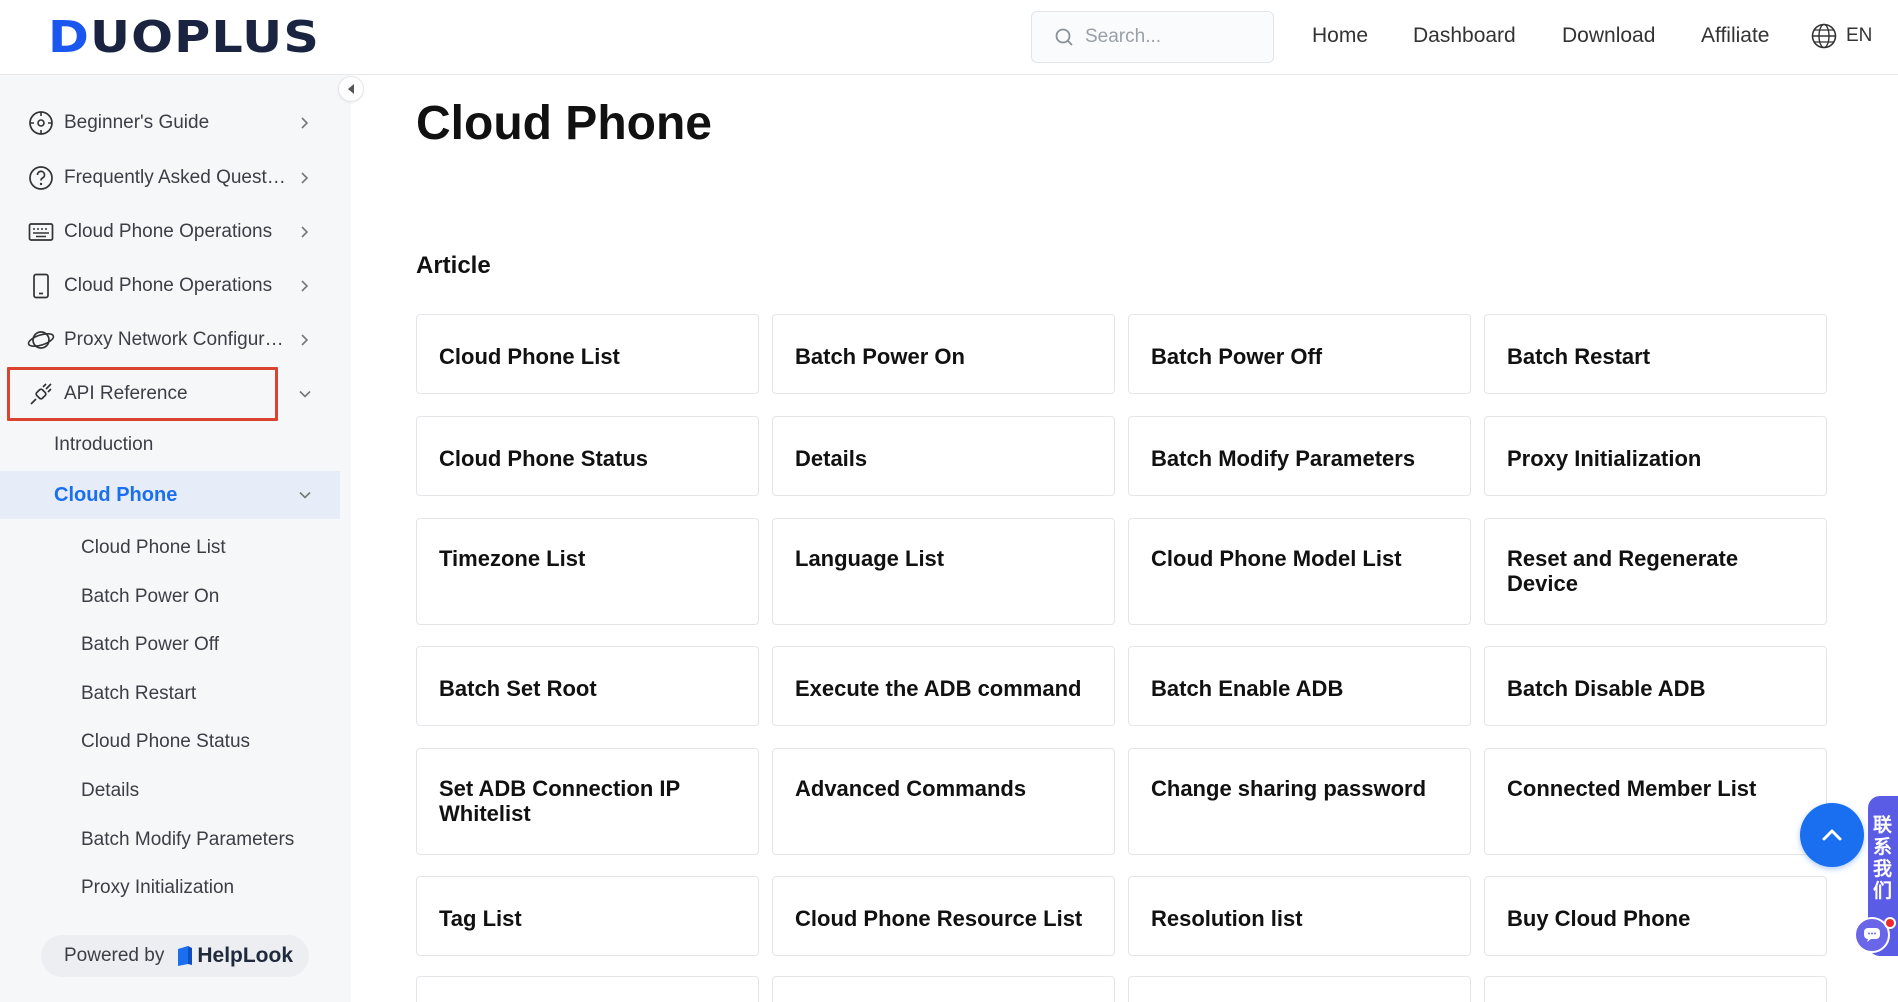  What do you see at coordinates (543, 458) in the screenshot?
I see `article-card-title: Cloud Phone Status` at bounding box center [543, 458].